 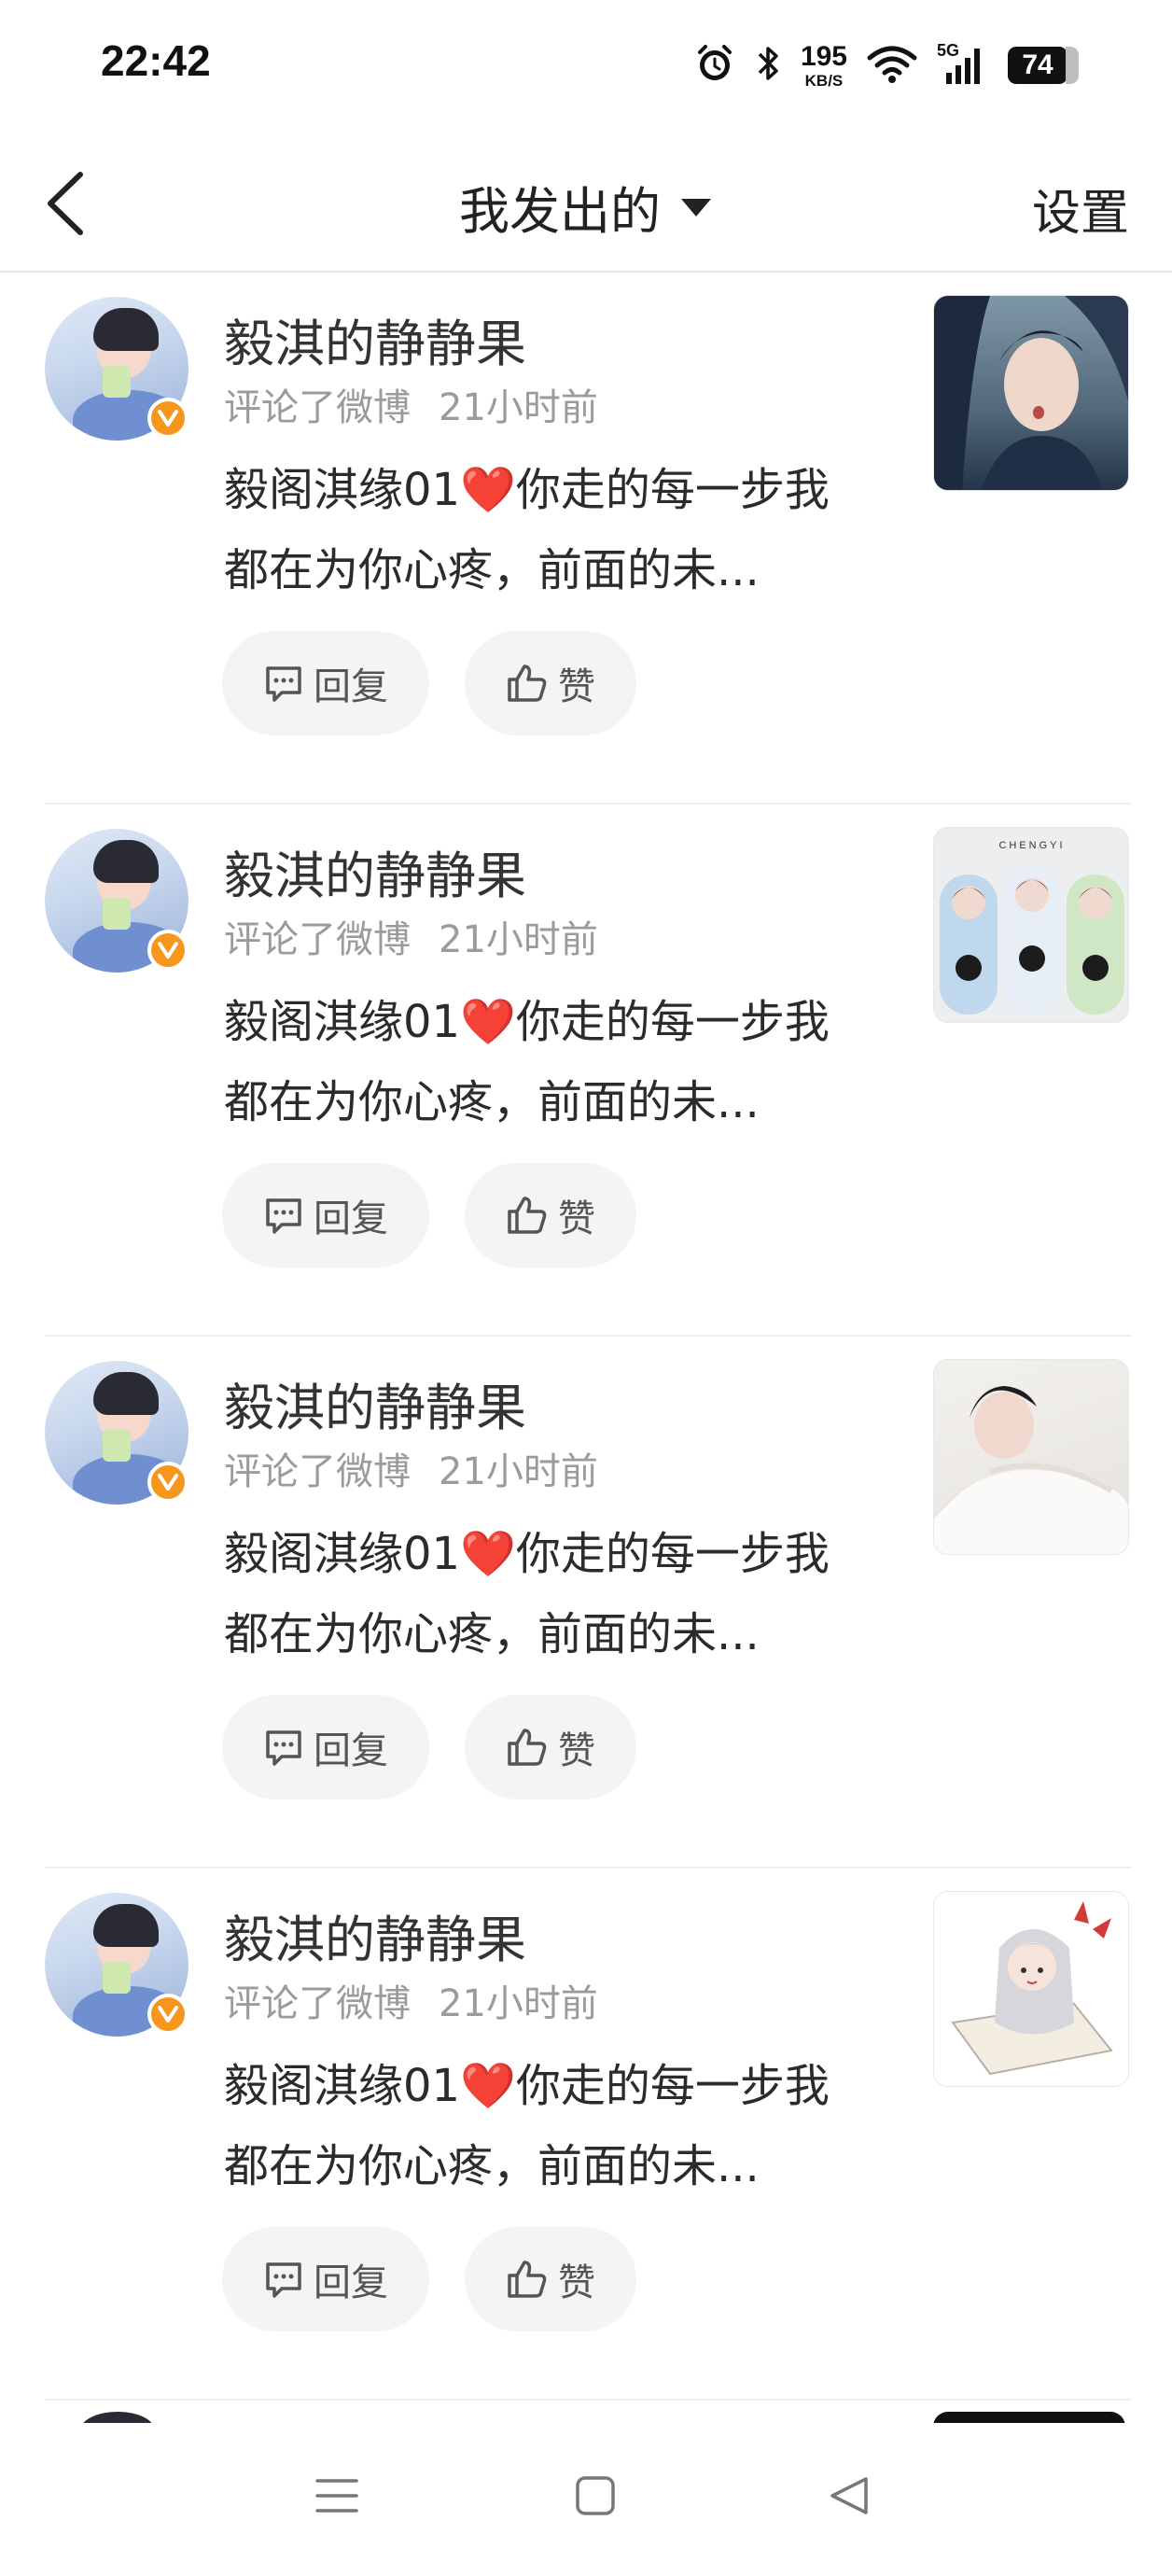 I want to click on status-icons: 195 KB/S 5G 74, so click(x=886, y=65).